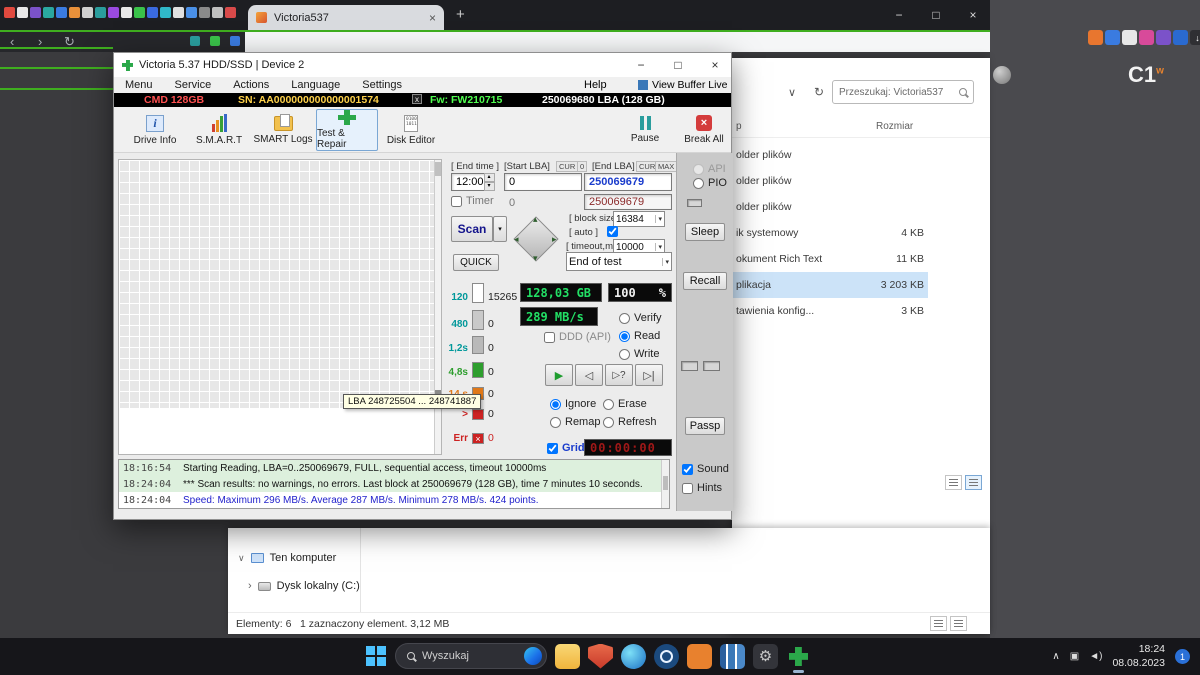  I want to click on api-radio-input, so click(698, 169).